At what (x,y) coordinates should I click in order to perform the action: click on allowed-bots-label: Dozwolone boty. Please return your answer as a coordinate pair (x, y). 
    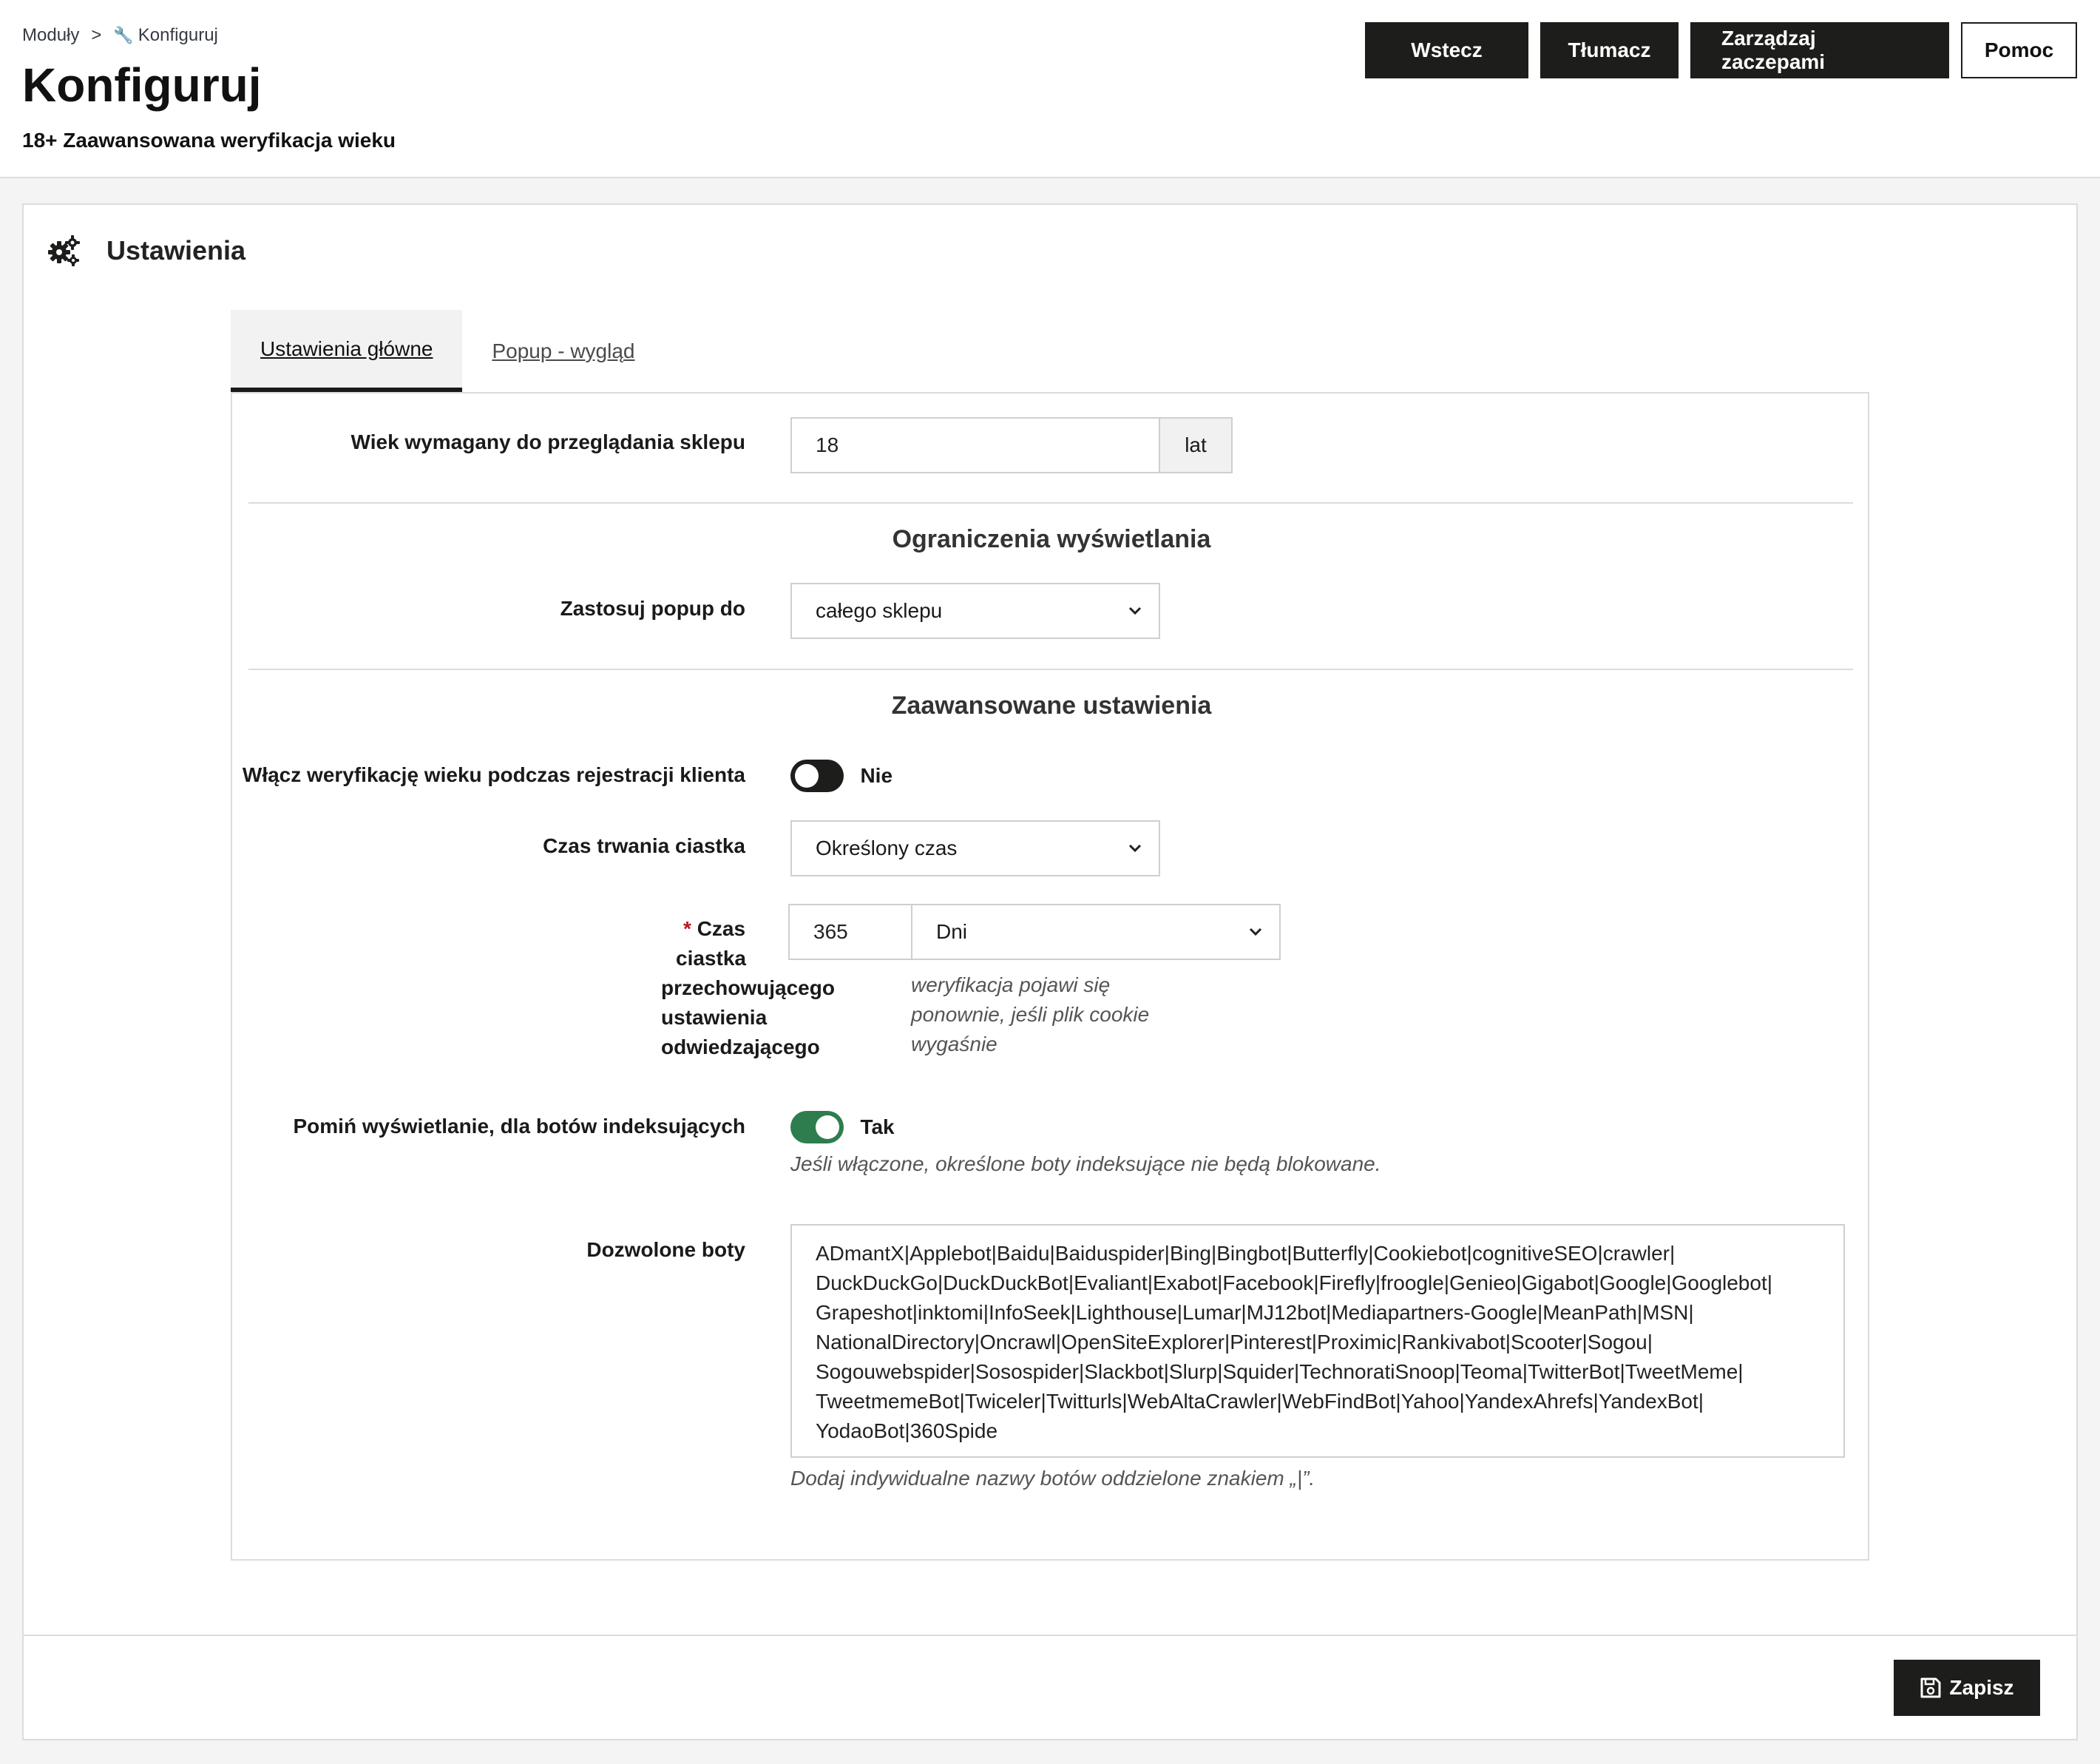
    Looking at the image, I should click on (666, 1249).